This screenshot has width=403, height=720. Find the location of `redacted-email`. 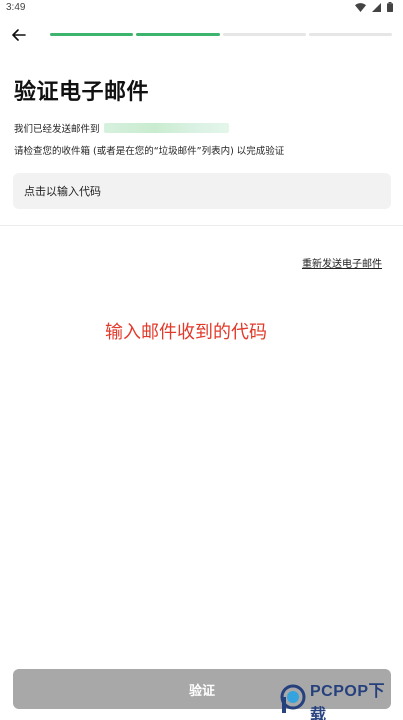

redacted-email is located at coordinates (166, 128).